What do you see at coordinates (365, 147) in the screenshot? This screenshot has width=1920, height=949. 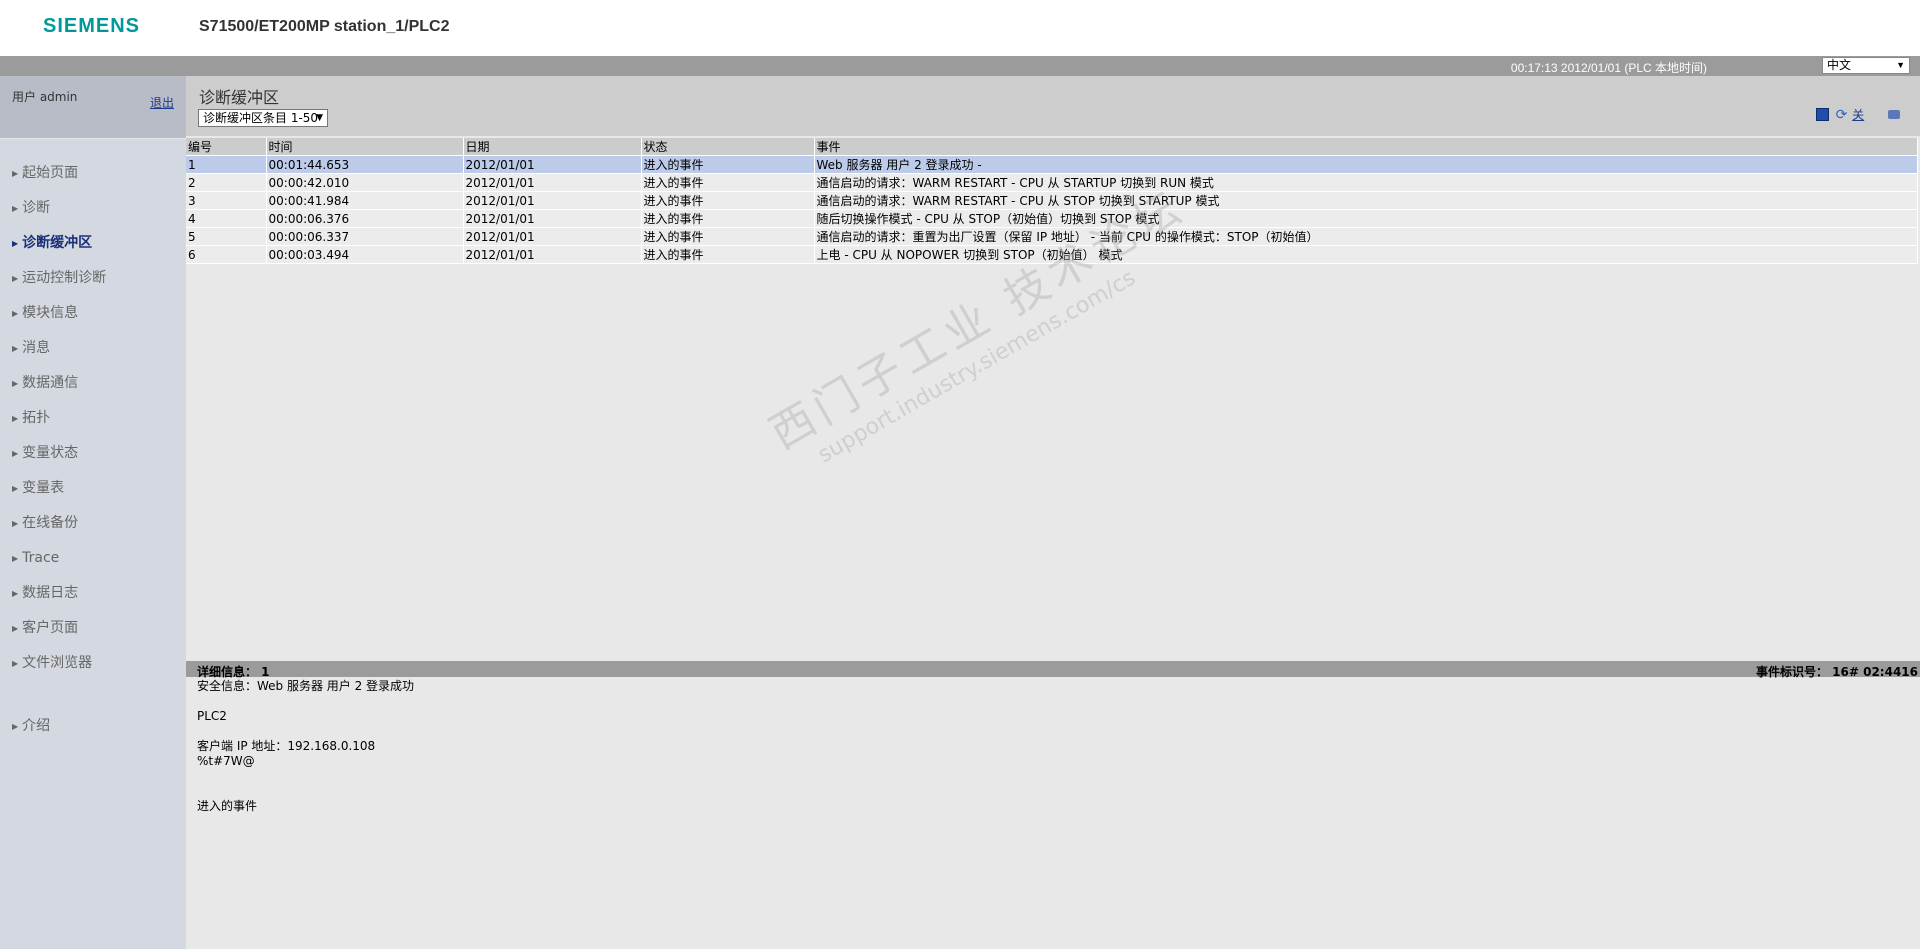 I see `column-header-time: 时间` at bounding box center [365, 147].